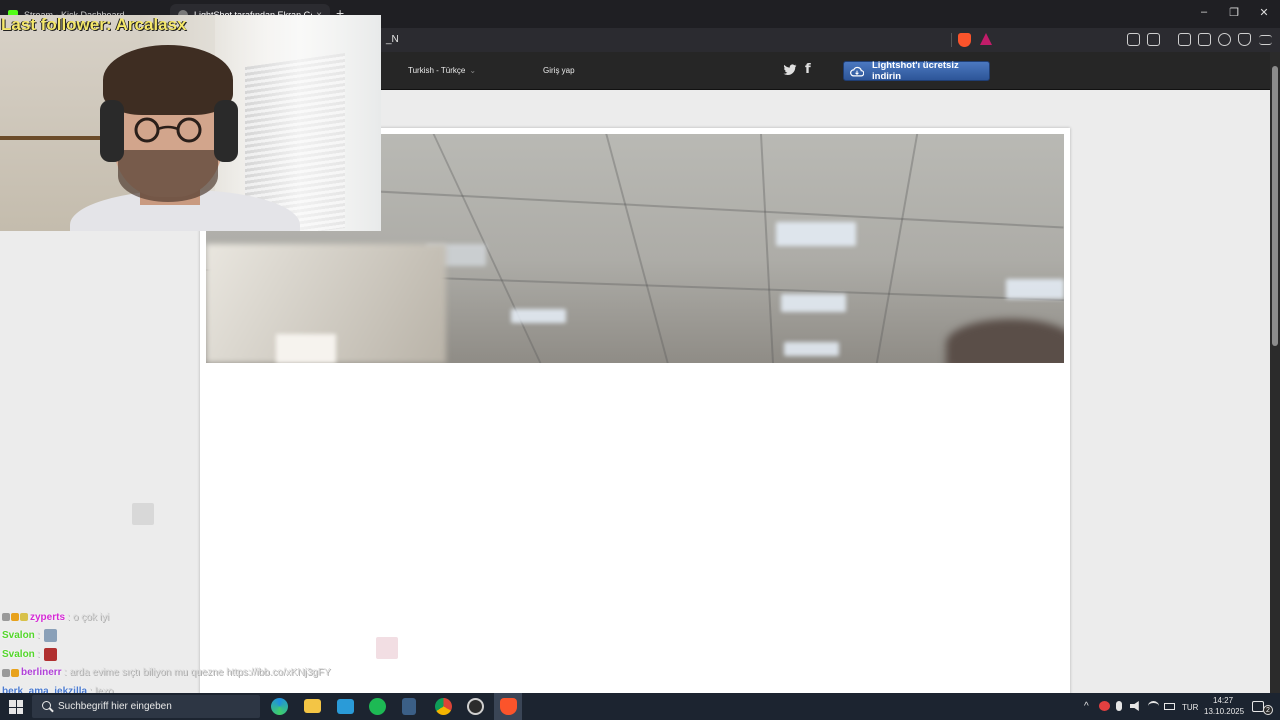 The height and width of the screenshot is (720, 1280). I want to click on chrome-icon, so click(443, 706).